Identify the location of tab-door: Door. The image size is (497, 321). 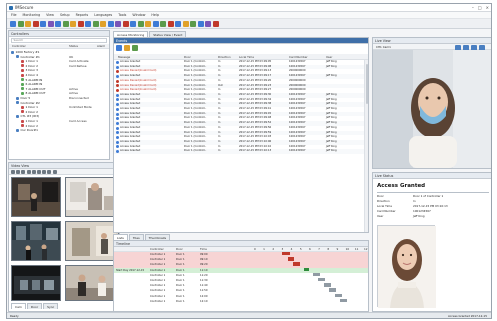
(34, 306).